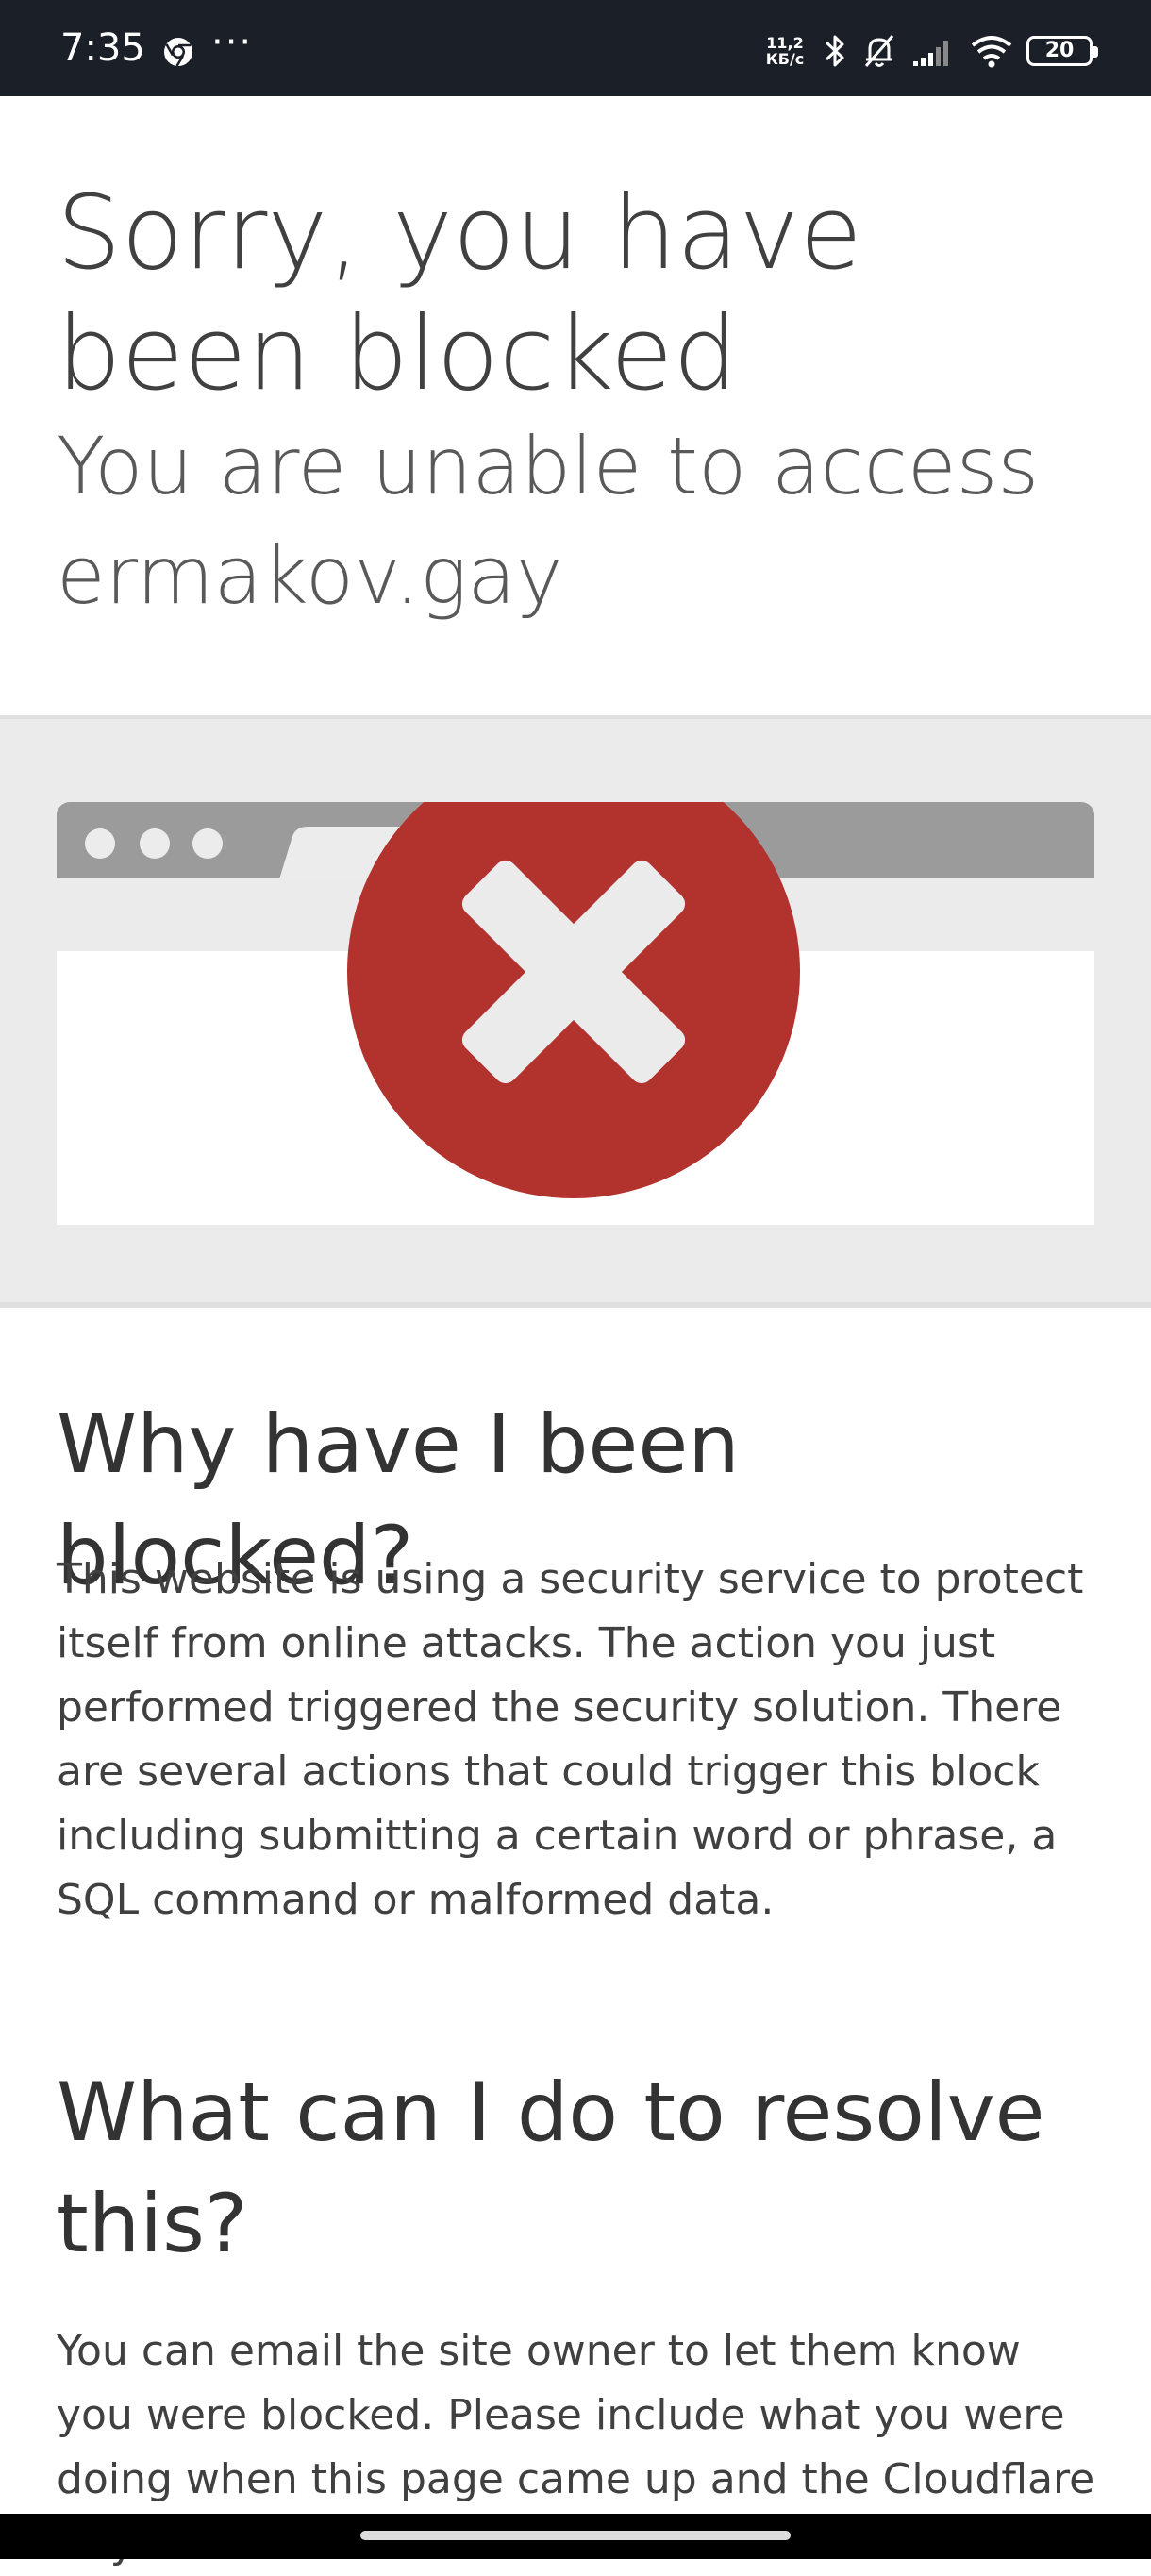  Describe the element at coordinates (931, 53) in the screenshot. I see `signal-icon` at that location.